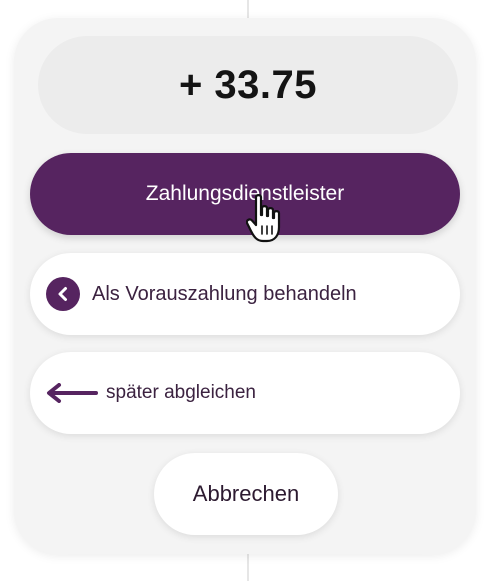 The height and width of the screenshot is (581, 502). I want to click on arrow-left-icon, so click(72, 393).